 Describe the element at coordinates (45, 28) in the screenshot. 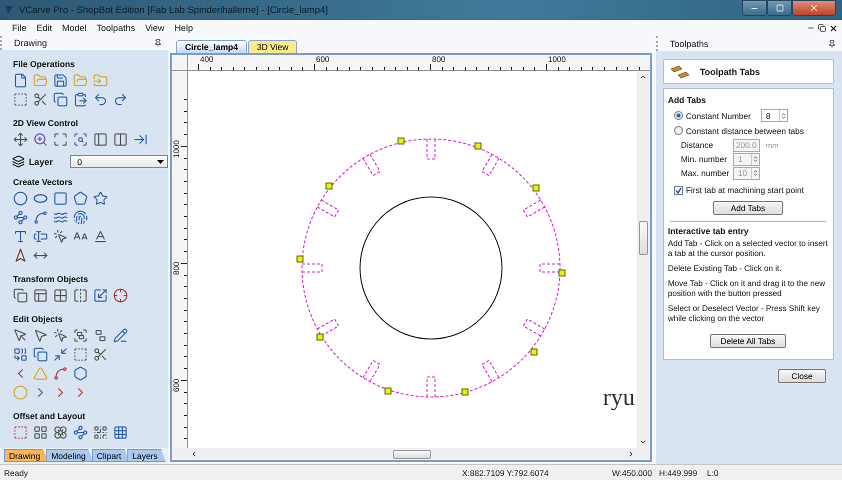

I see `menu-item: Edit` at that location.